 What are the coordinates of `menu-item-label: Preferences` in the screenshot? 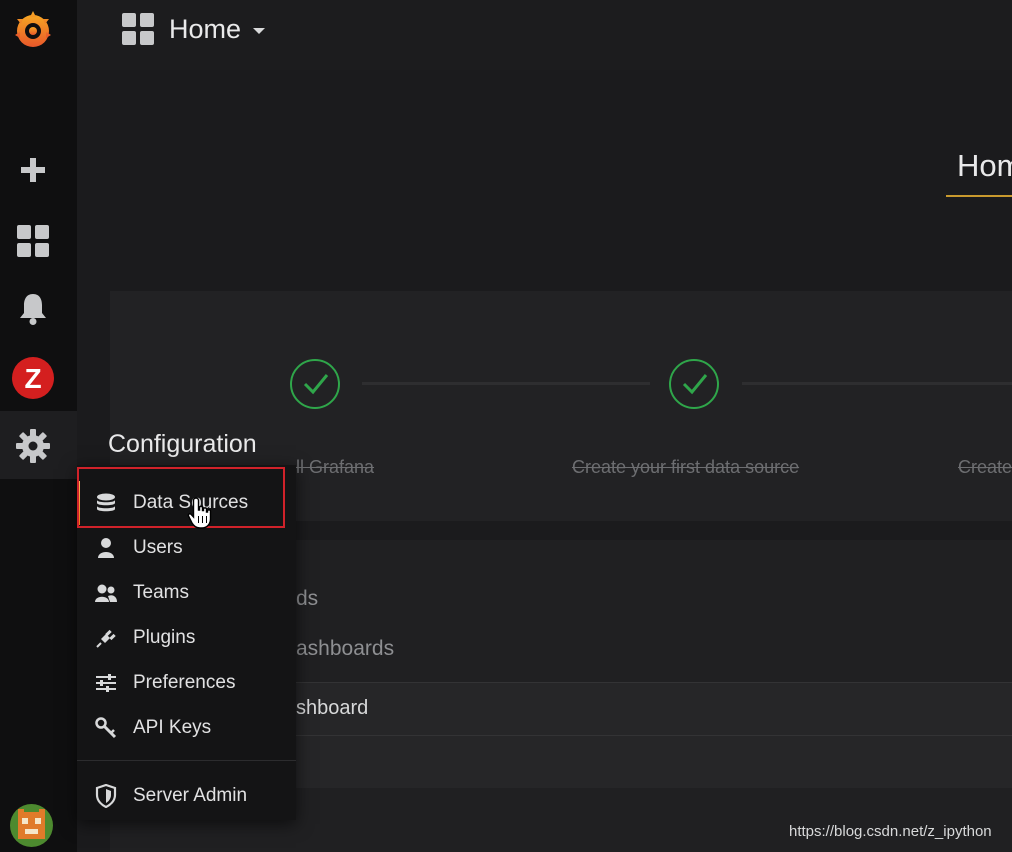 It's located at (184, 682).